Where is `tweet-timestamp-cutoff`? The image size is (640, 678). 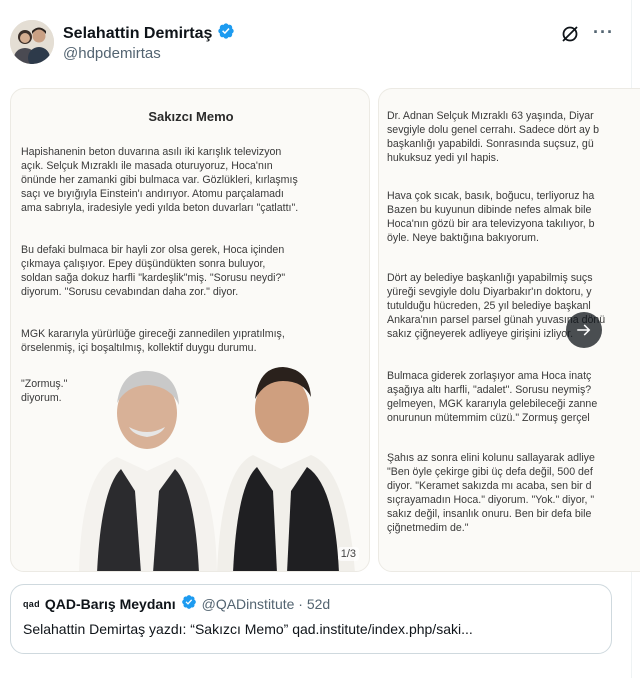 tweet-timestamp-cutoff is located at coordinates (160, 675).